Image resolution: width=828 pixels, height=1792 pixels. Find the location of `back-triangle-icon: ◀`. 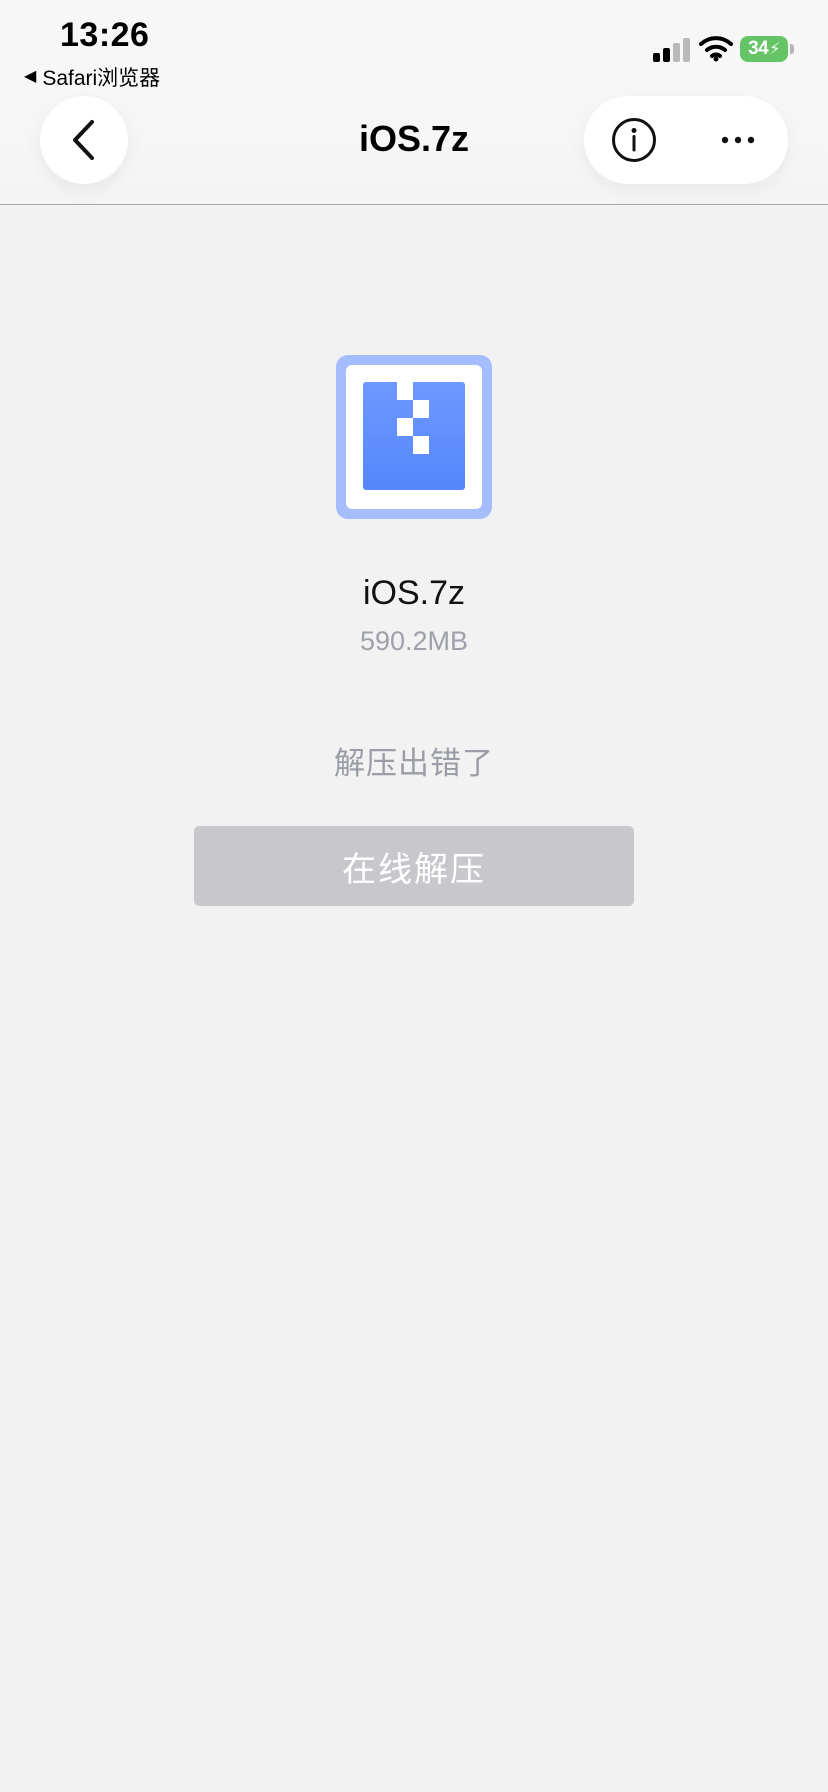

back-triangle-icon: ◀ is located at coordinates (30, 76).